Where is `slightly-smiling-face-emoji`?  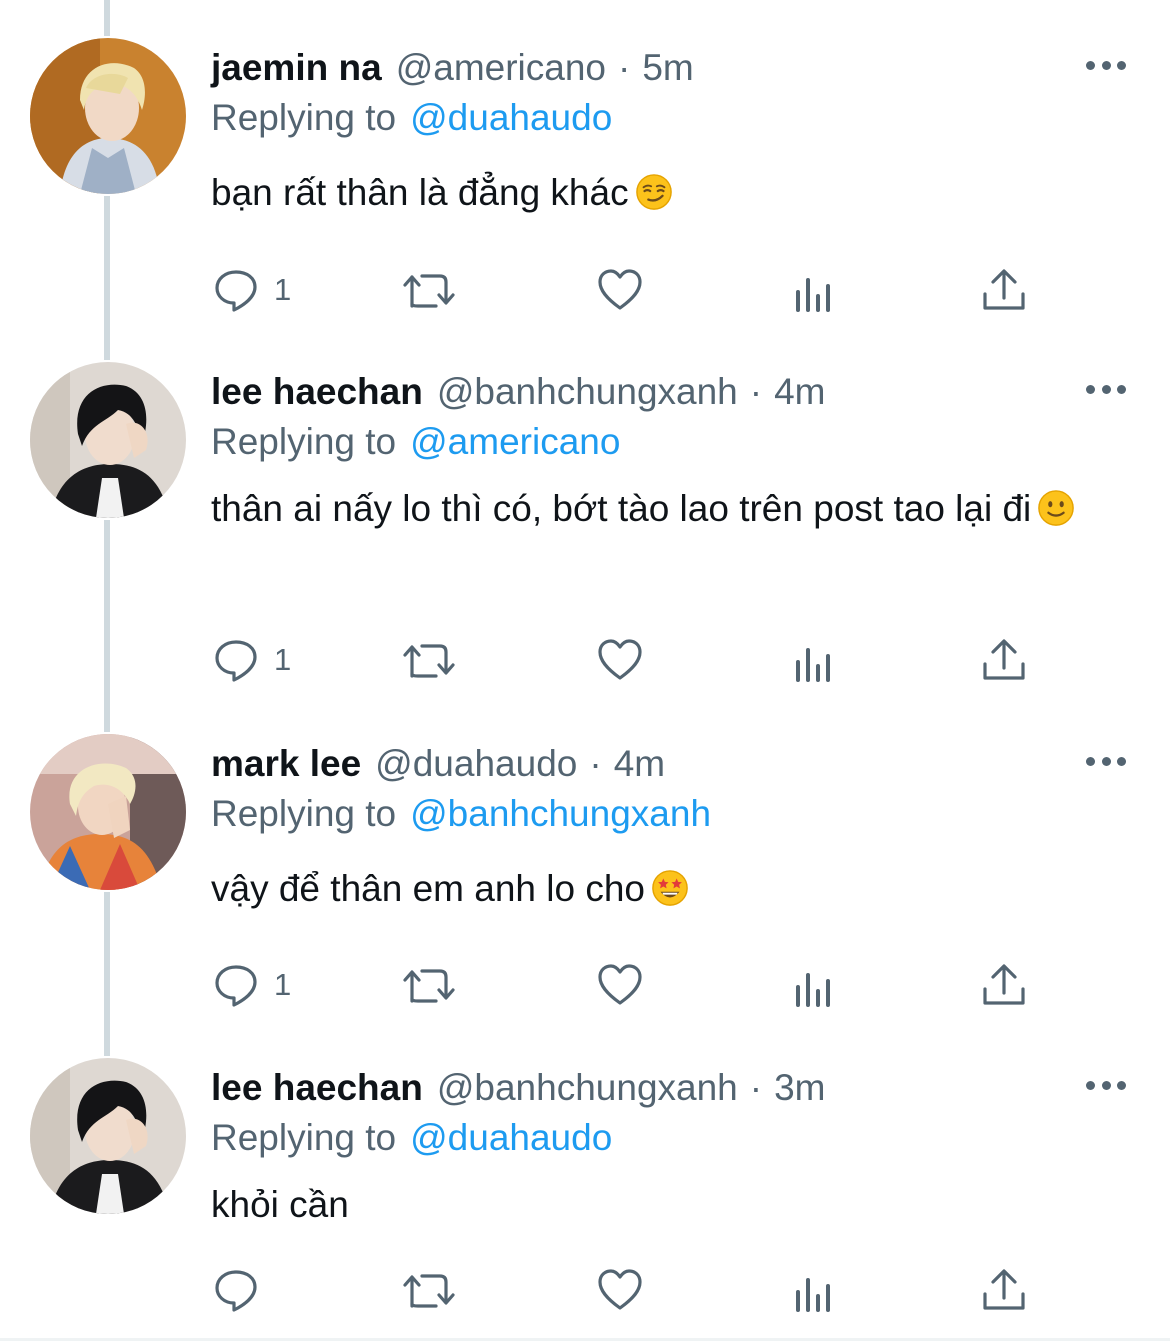 slightly-smiling-face-emoji is located at coordinates (1056, 508).